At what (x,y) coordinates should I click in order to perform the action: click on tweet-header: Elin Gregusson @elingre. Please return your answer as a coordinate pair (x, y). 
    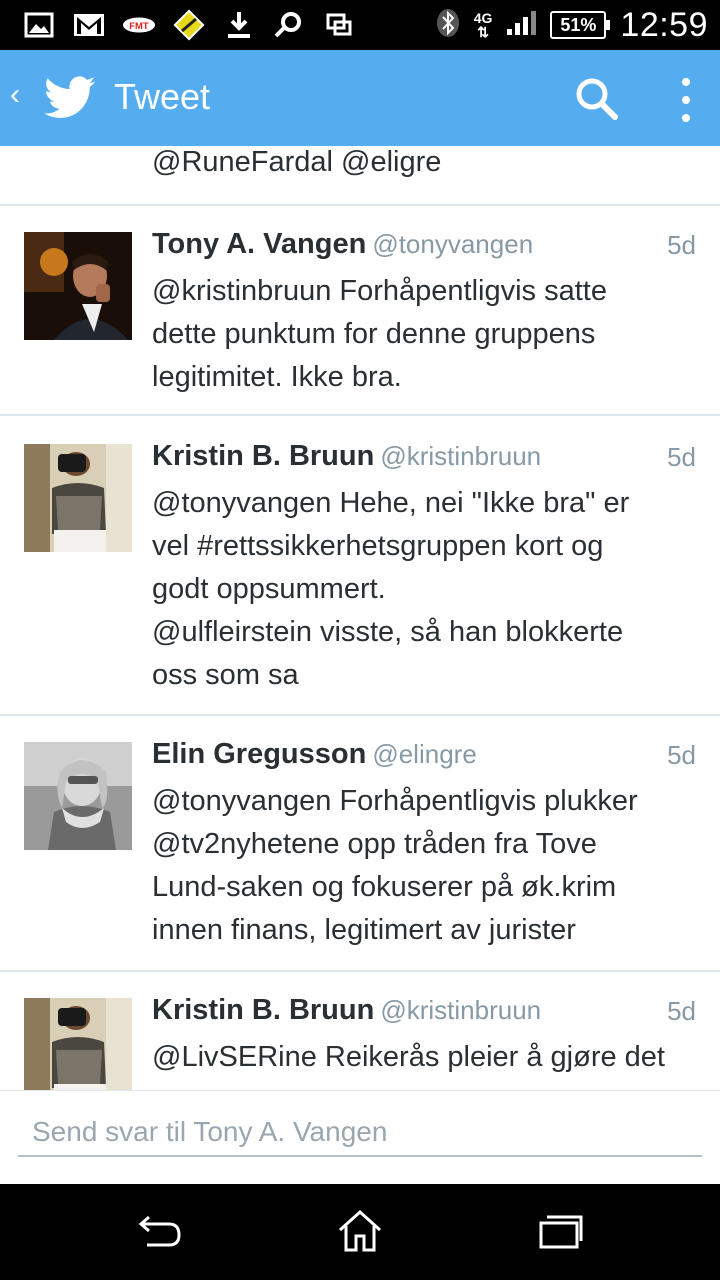
    Looking at the image, I should click on (424, 754).